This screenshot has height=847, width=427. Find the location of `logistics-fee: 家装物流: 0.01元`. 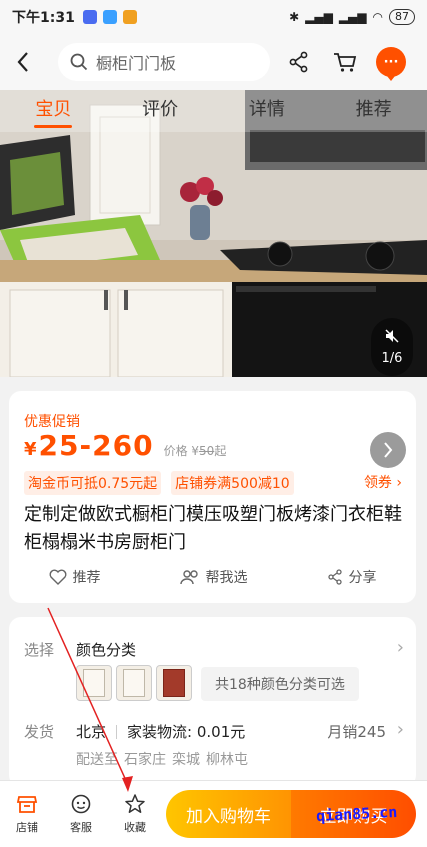

logistics-fee: 家装物流: 0.01元 is located at coordinates (186, 732).